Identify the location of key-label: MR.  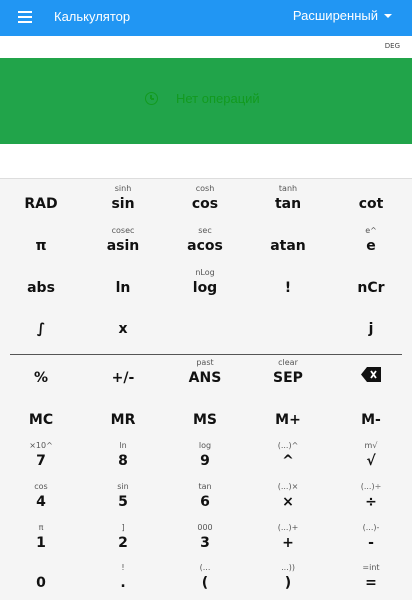
(123, 420).